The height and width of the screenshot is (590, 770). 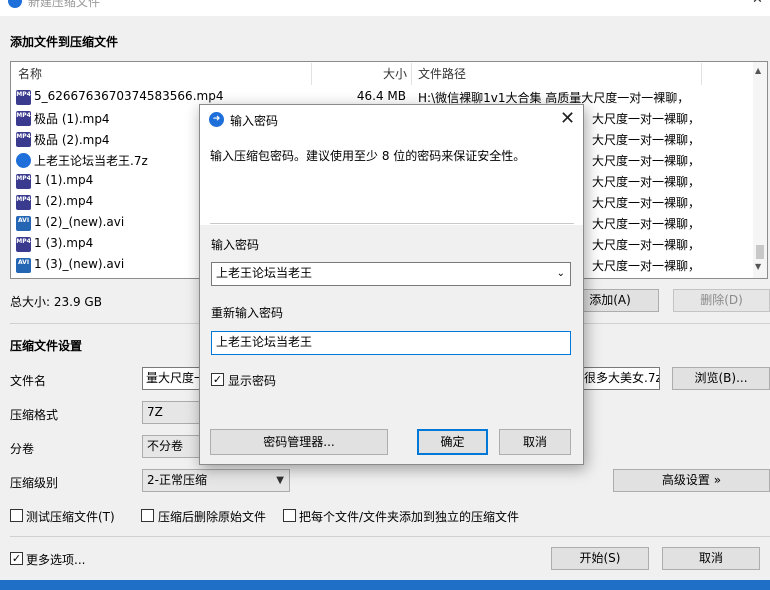 What do you see at coordinates (172, 412) in the screenshot?
I see `format-select: 7Z` at bounding box center [172, 412].